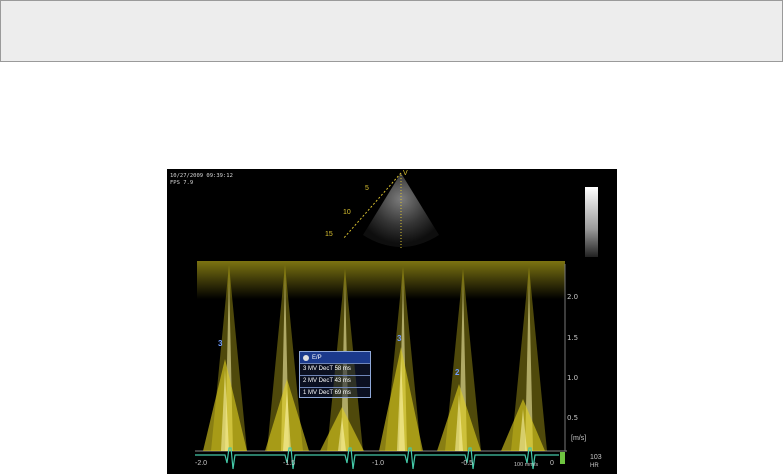  What do you see at coordinates (347, 212) in the screenshot?
I see `sector-depth-label: 10` at bounding box center [347, 212].